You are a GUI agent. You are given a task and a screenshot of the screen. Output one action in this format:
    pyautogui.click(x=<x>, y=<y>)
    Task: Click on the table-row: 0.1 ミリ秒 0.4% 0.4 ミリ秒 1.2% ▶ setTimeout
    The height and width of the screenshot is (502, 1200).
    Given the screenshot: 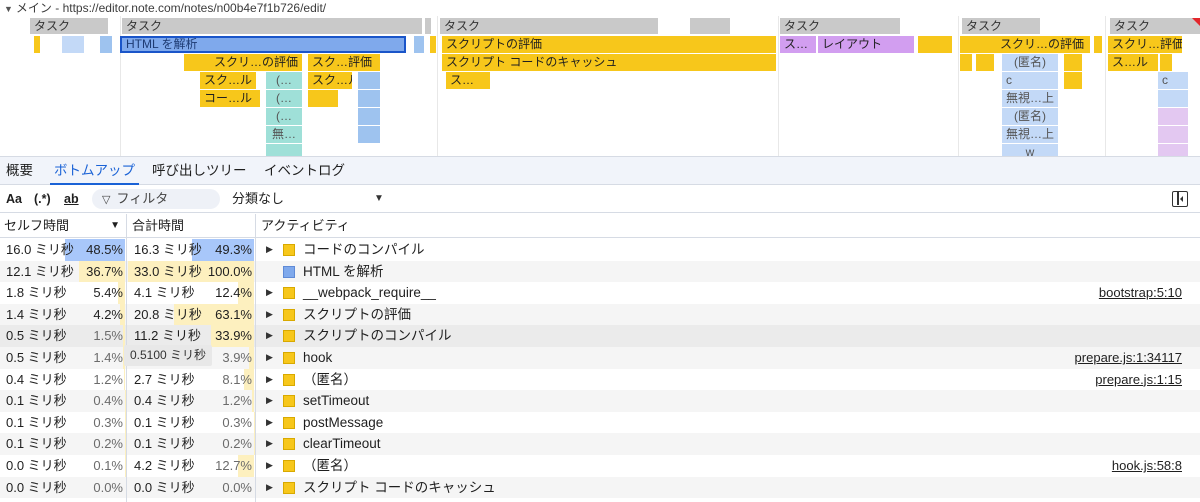 What is the action you would take?
    pyautogui.click(x=600, y=401)
    